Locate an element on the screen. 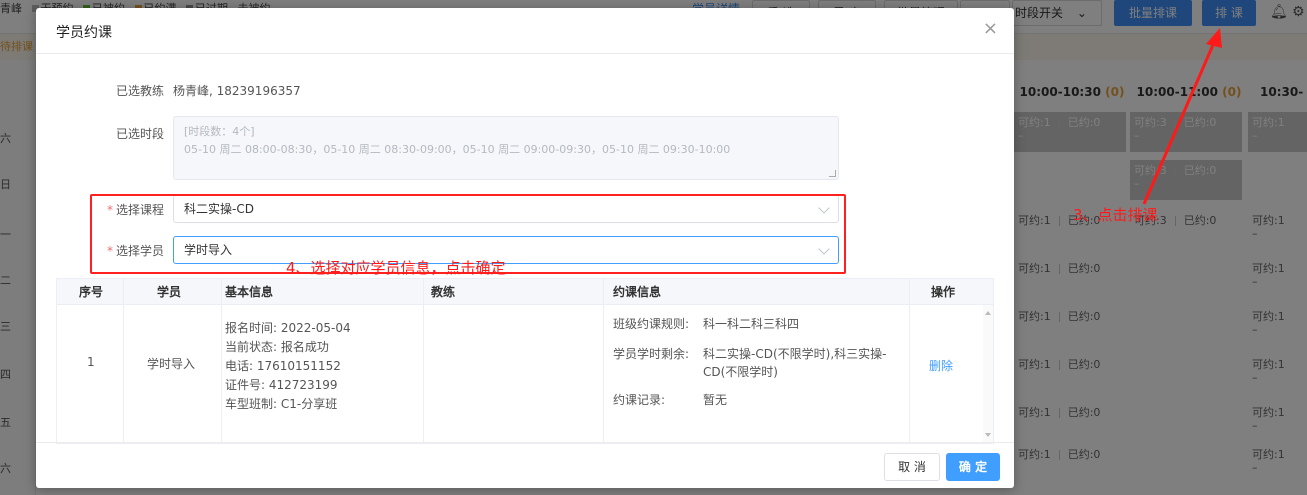  row-index: 1 is located at coordinates (91, 362).